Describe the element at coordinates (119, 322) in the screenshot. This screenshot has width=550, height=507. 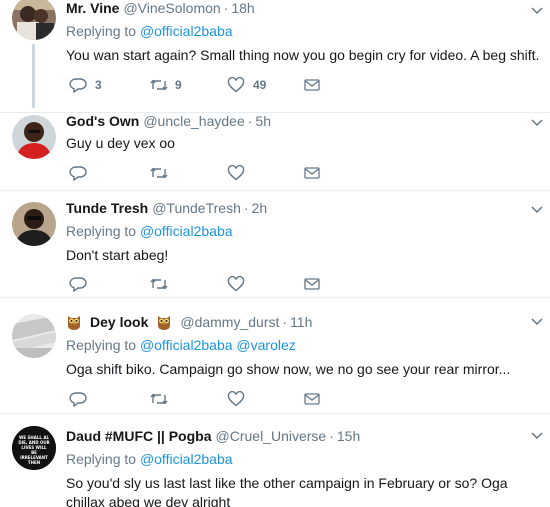
I see `display-name: Dey look` at that location.